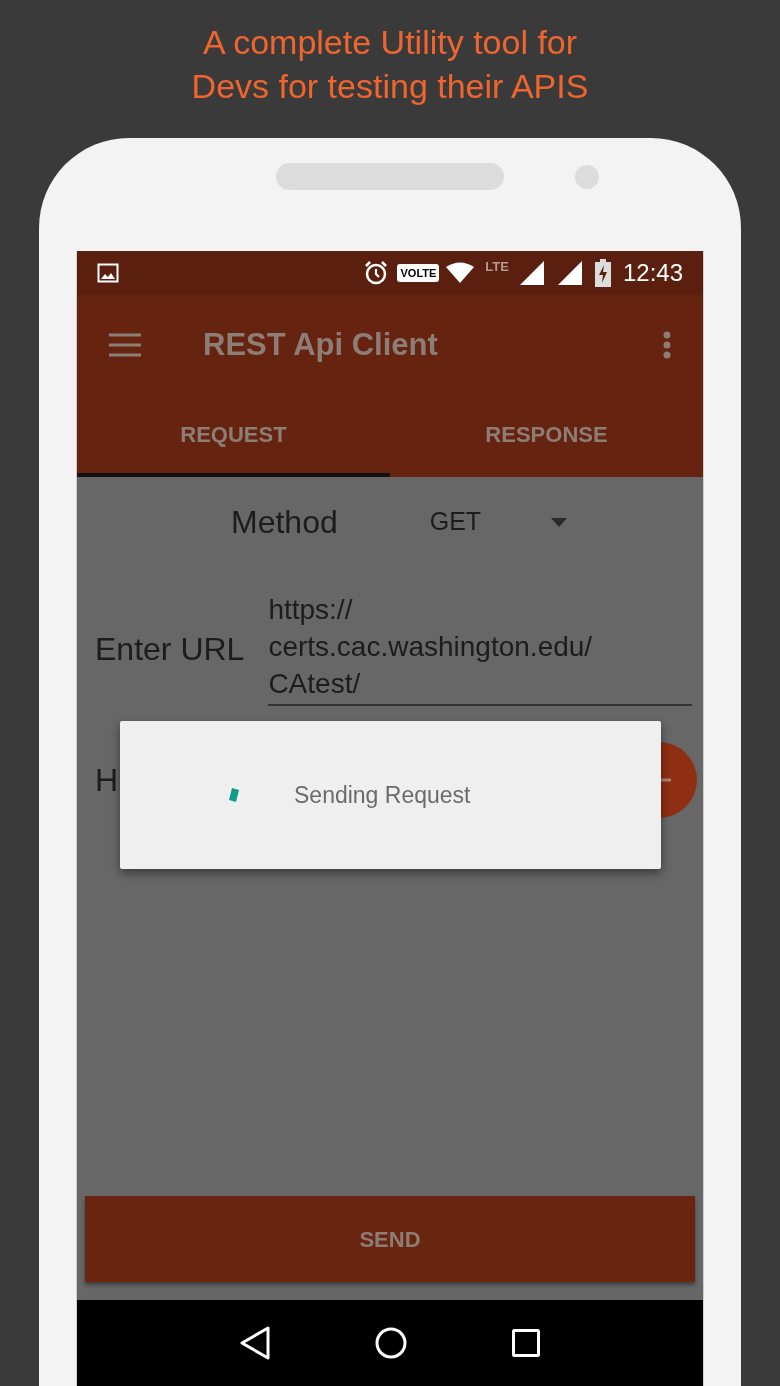 The image size is (780, 1386). I want to click on back-icon, so click(254, 1343).